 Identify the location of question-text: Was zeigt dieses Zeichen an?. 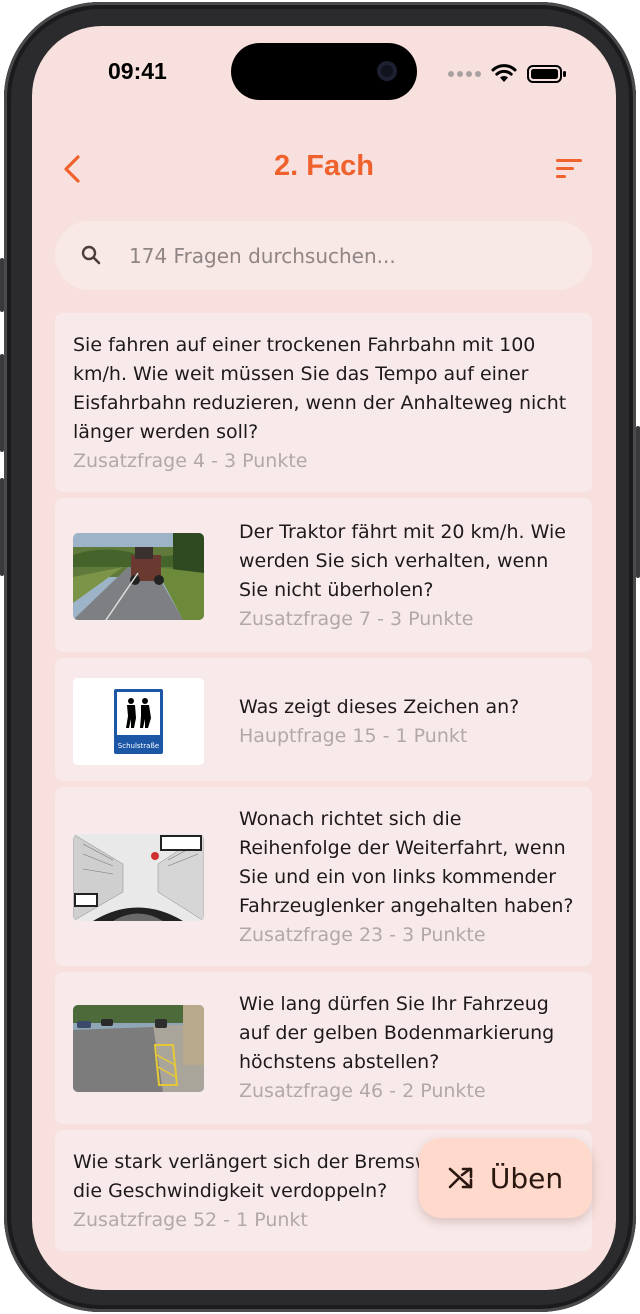
(379, 706).